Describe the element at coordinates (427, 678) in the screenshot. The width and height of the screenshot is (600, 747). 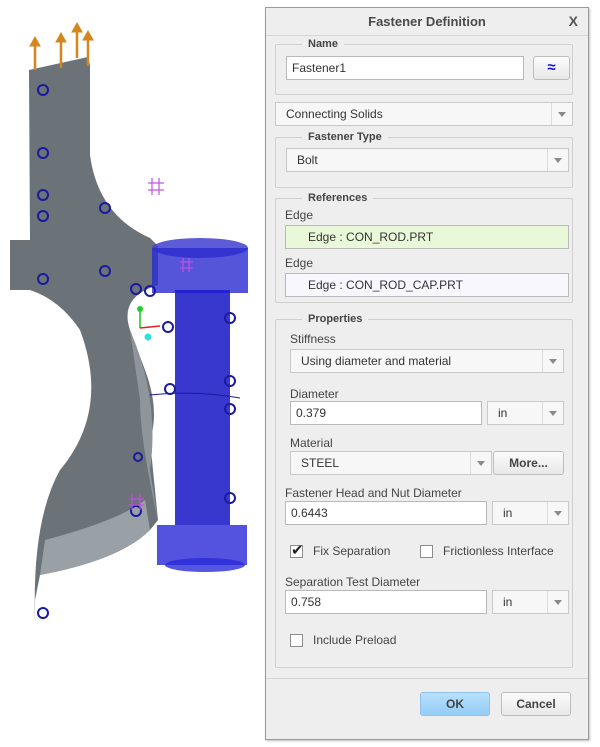
I see `footer-divider` at that location.